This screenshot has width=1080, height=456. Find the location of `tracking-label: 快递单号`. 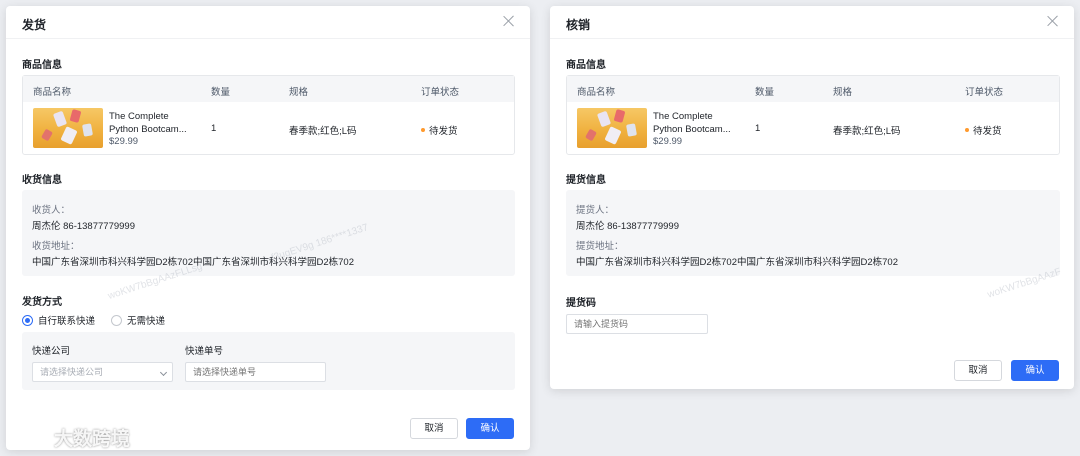

tracking-label: 快递单号 is located at coordinates (204, 351).